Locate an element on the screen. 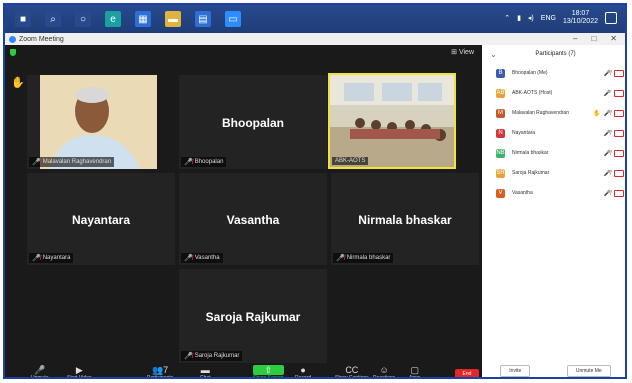  share-screen-icon: ⇧ is located at coordinates (268, 370).